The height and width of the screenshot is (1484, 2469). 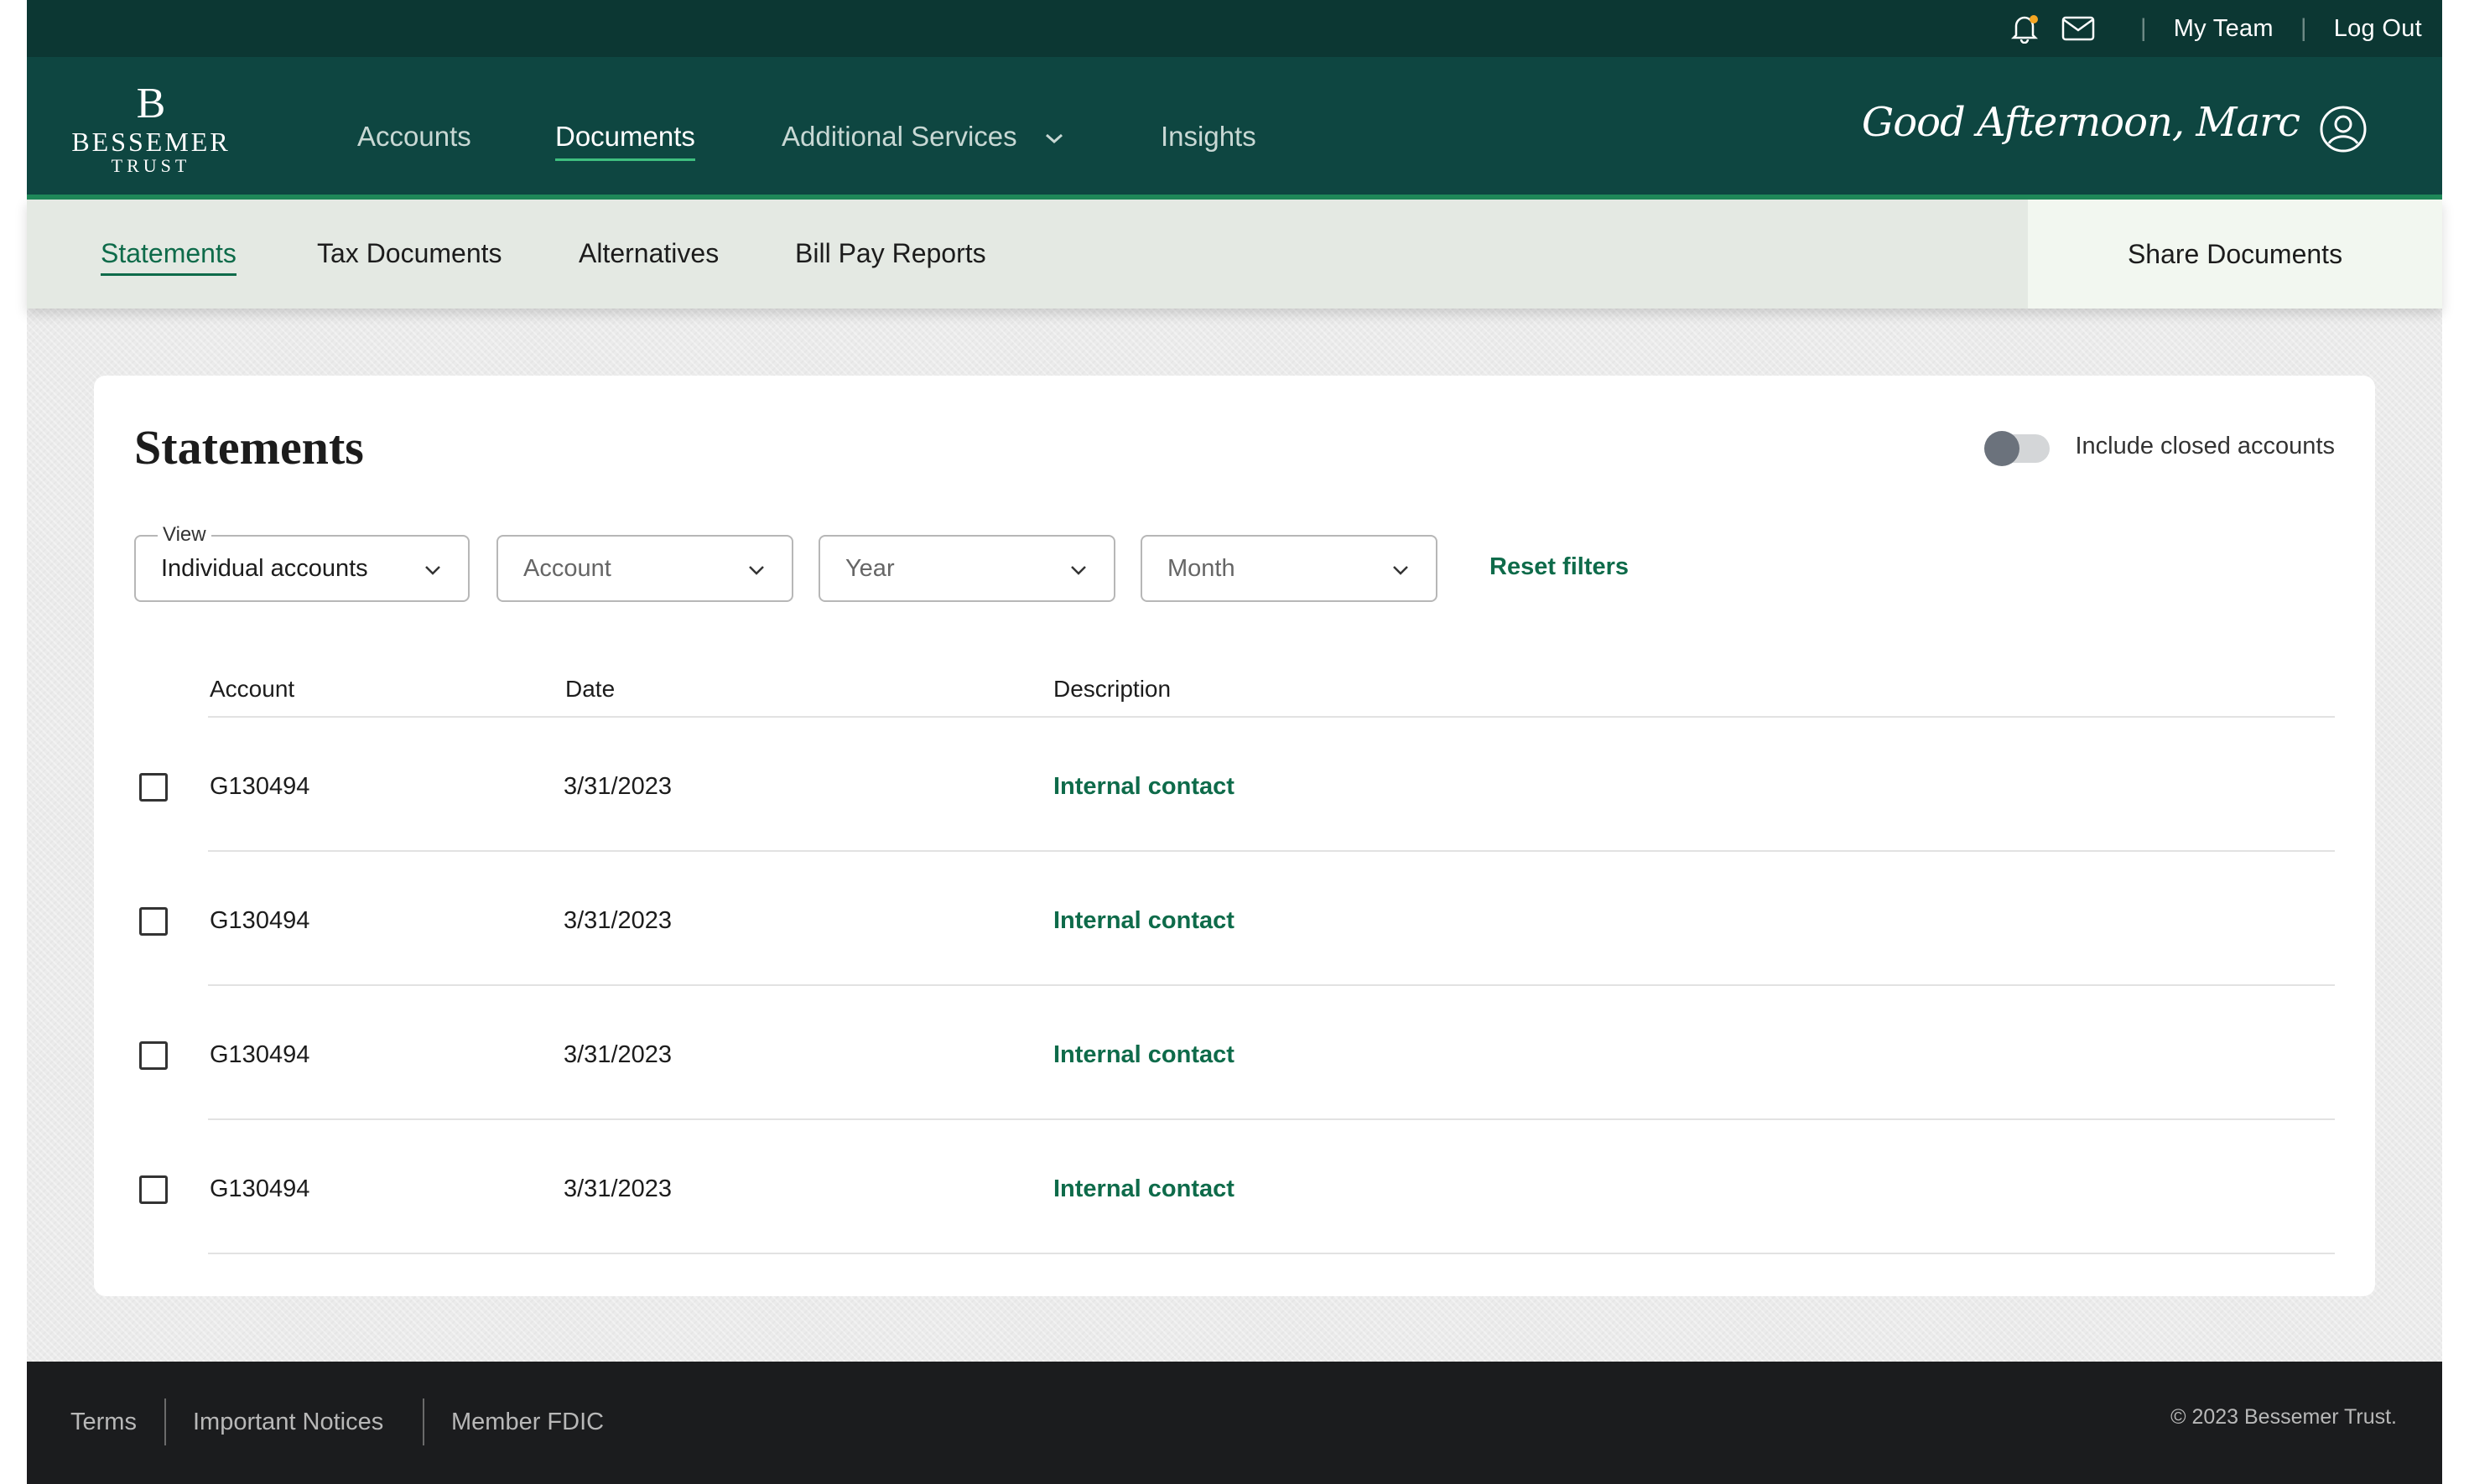 I want to click on include-closed-label: Include closed accounts, so click(x=2205, y=446).